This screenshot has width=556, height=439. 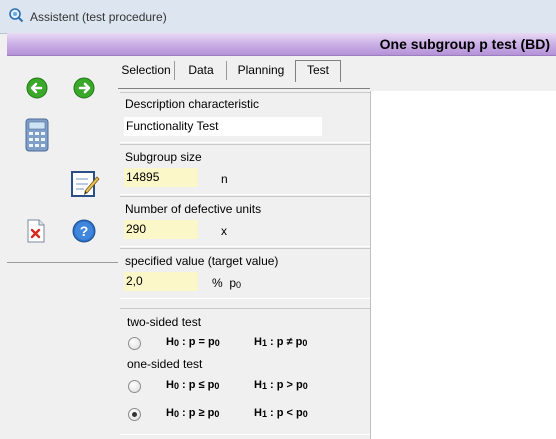 What do you see at coordinates (286, 342) in the screenshot?
I see `h1-relation: : p ≠ p` at bounding box center [286, 342].